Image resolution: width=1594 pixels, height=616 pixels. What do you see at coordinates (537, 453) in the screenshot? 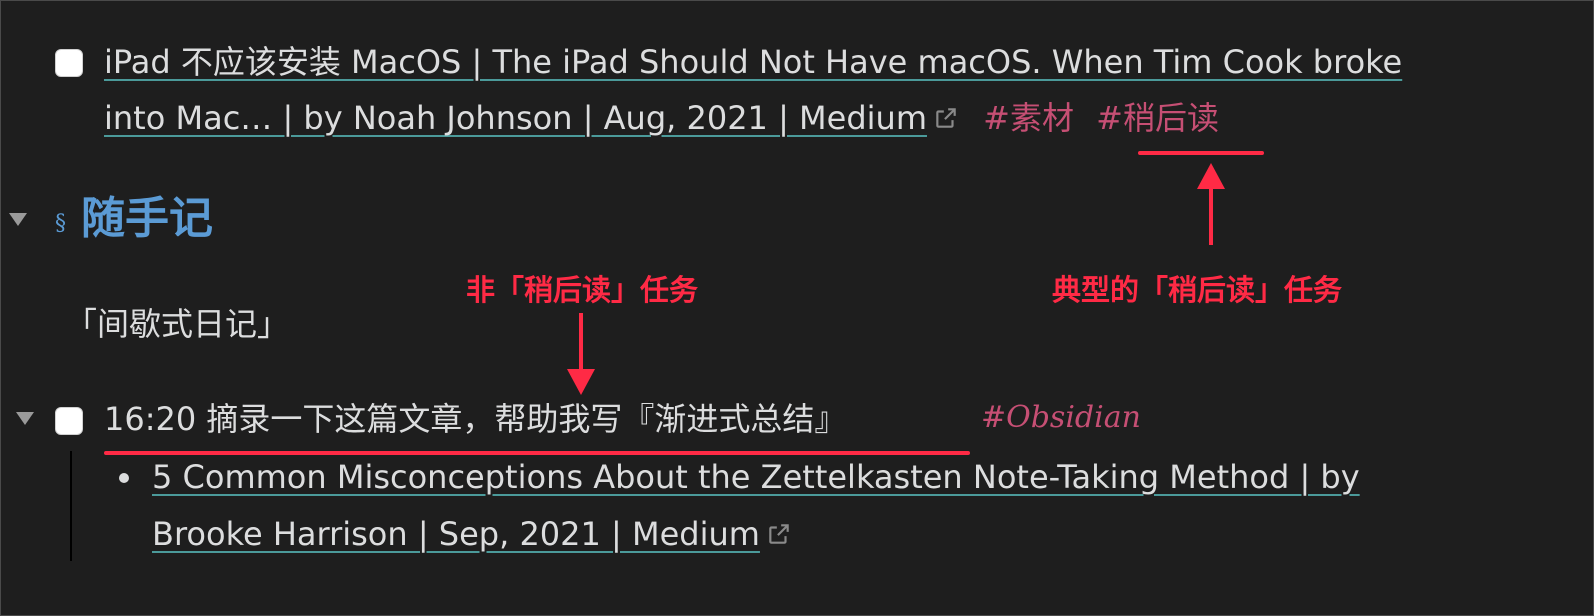
I see `highlight-underline-task` at bounding box center [537, 453].